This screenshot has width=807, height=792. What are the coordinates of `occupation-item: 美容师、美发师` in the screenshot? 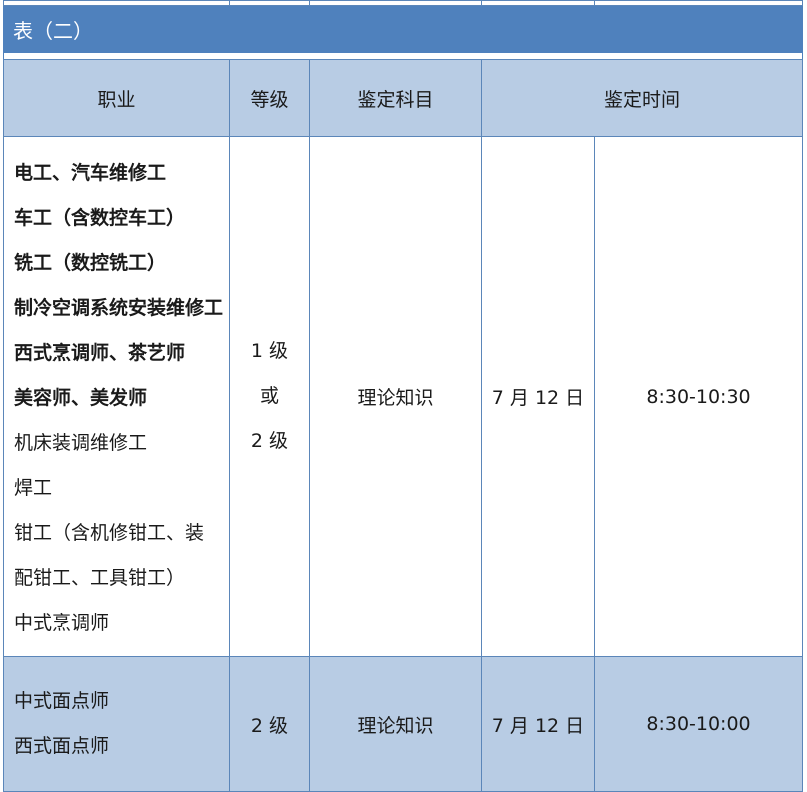 It's located at (81, 398).